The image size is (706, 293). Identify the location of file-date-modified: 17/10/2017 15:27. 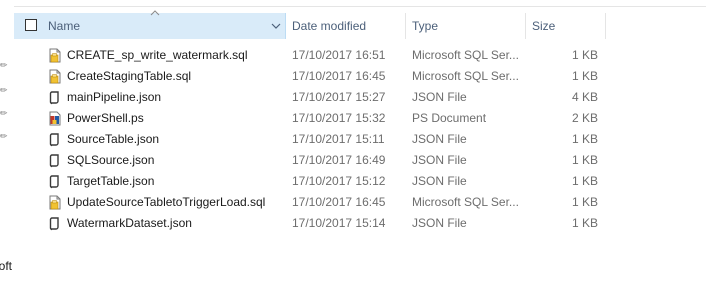
(339, 97).